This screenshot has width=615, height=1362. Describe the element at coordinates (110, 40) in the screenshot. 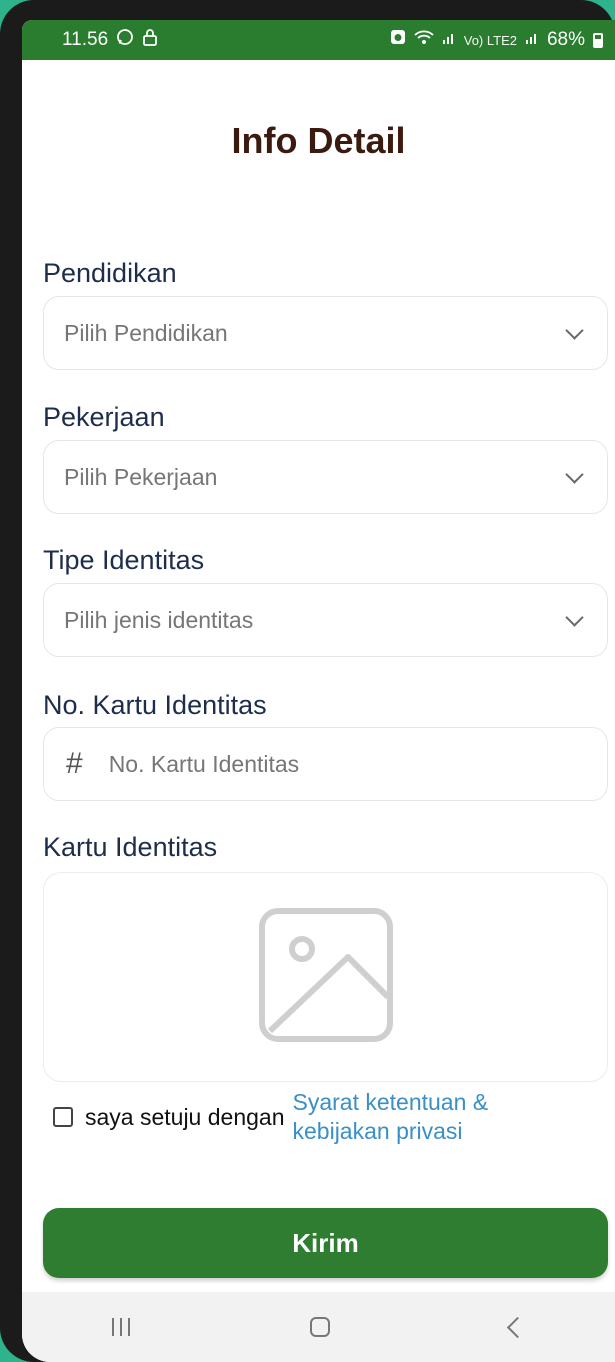

I see `status-left: 11.56` at that location.